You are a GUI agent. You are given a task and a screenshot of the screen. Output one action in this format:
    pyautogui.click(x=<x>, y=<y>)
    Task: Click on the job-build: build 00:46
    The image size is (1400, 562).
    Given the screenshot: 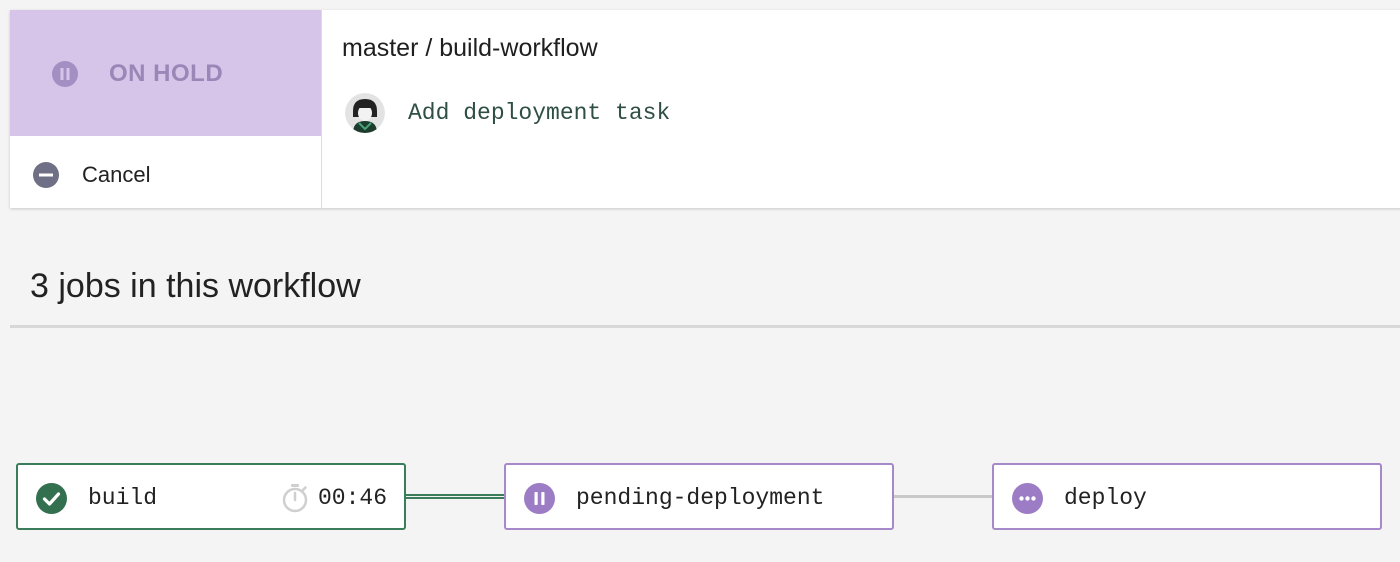 What is the action you would take?
    pyautogui.click(x=211, y=496)
    